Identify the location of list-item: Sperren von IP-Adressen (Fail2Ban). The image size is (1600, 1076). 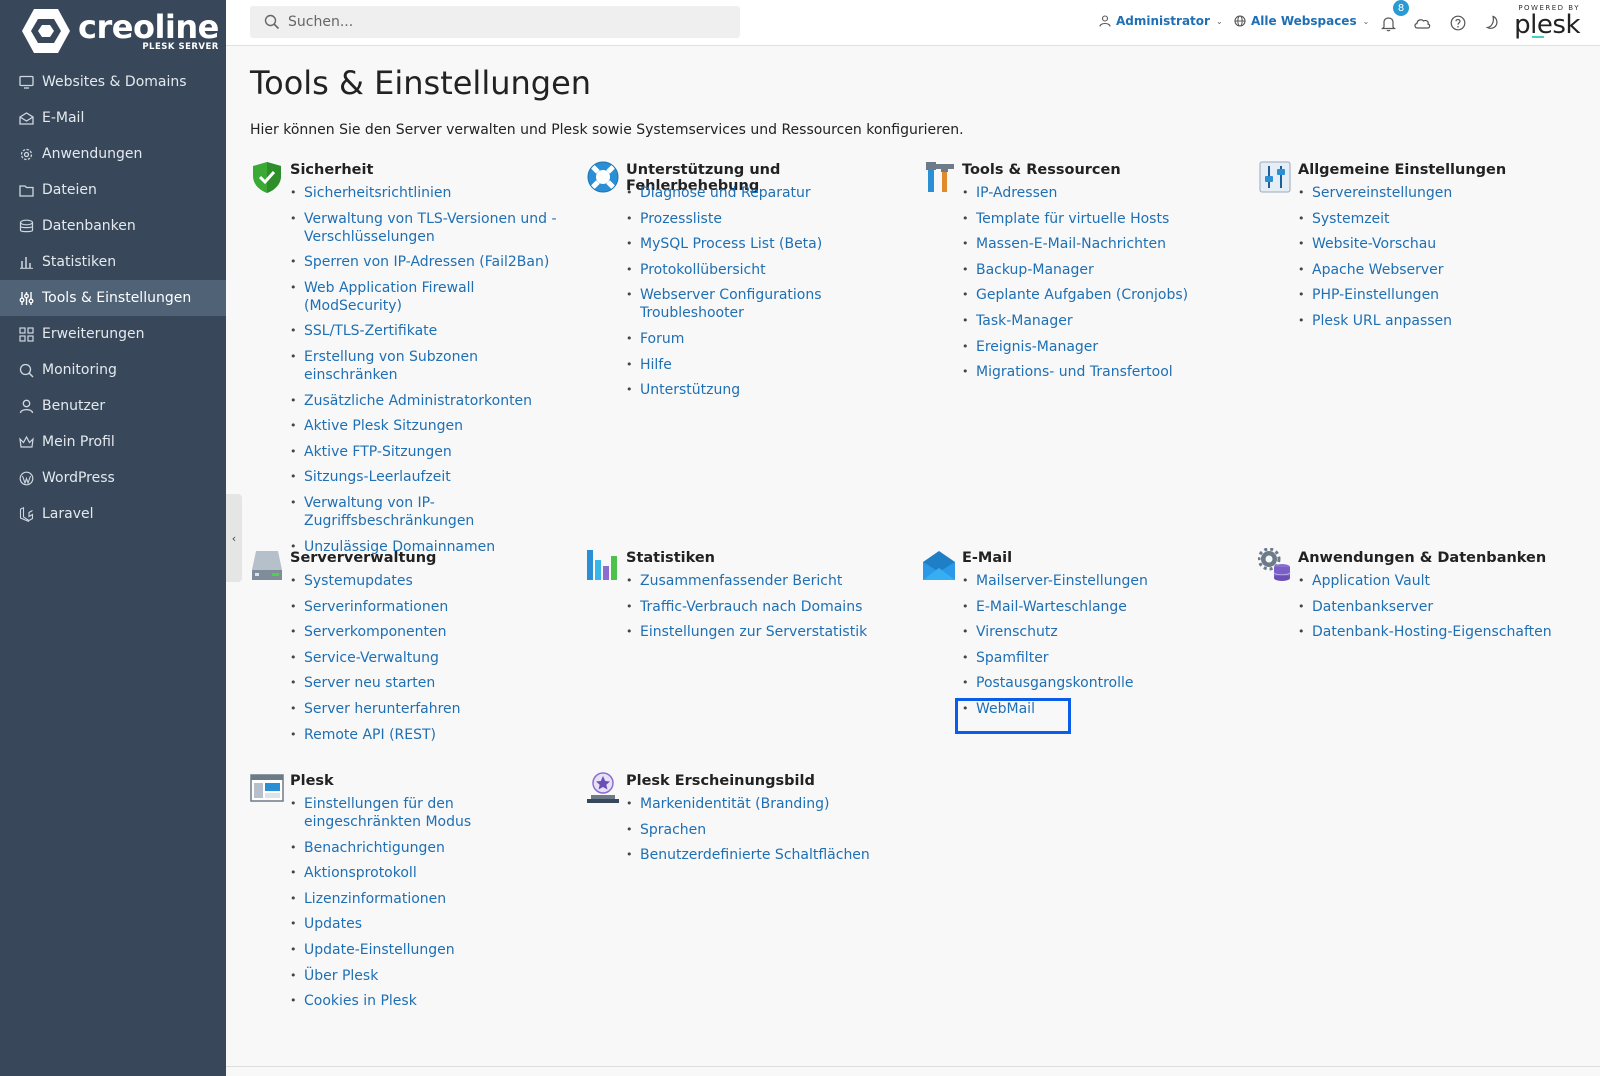
(430, 262).